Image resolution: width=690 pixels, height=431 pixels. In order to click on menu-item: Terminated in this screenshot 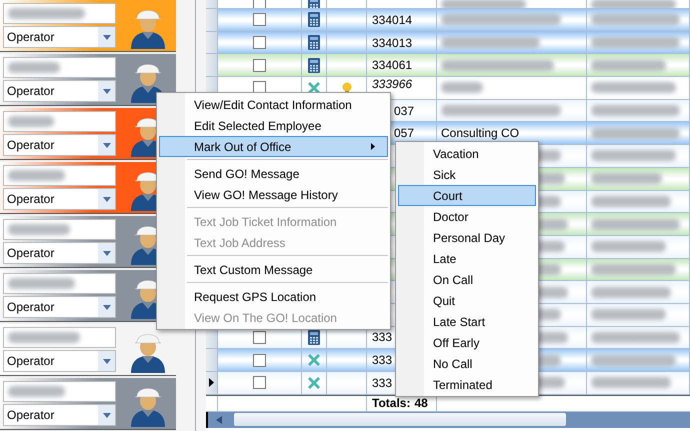, I will do `click(467, 384)`.